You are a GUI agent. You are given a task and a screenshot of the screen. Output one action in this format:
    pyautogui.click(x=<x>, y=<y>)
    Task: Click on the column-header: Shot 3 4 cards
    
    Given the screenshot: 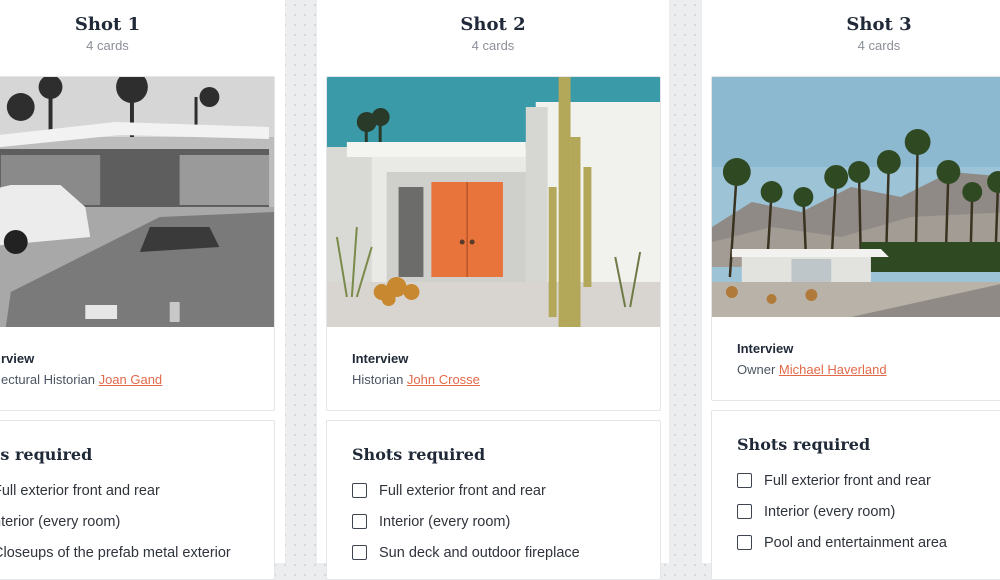 What is the action you would take?
    pyautogui.click(x=851, y=27)
    